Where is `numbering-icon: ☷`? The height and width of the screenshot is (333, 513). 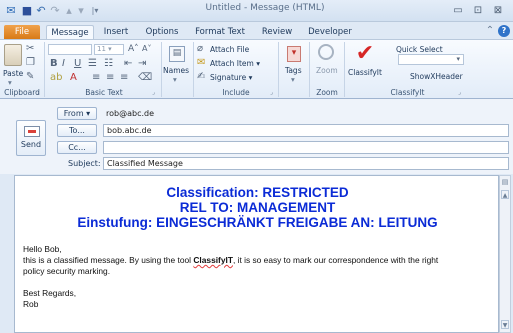
numbering-icon: ☷ is located at coordinates (108, 64).